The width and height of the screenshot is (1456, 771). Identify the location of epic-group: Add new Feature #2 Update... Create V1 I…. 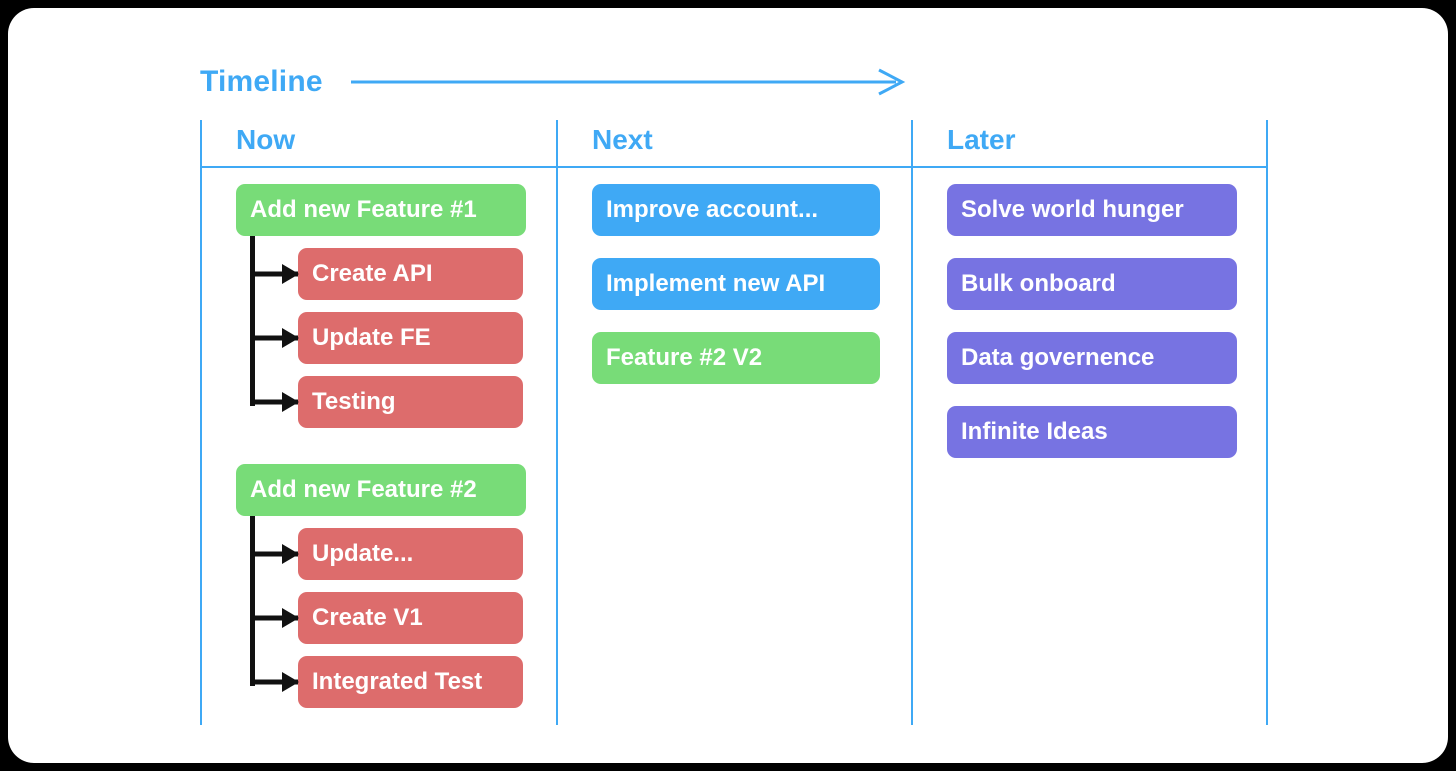
(381, 586).